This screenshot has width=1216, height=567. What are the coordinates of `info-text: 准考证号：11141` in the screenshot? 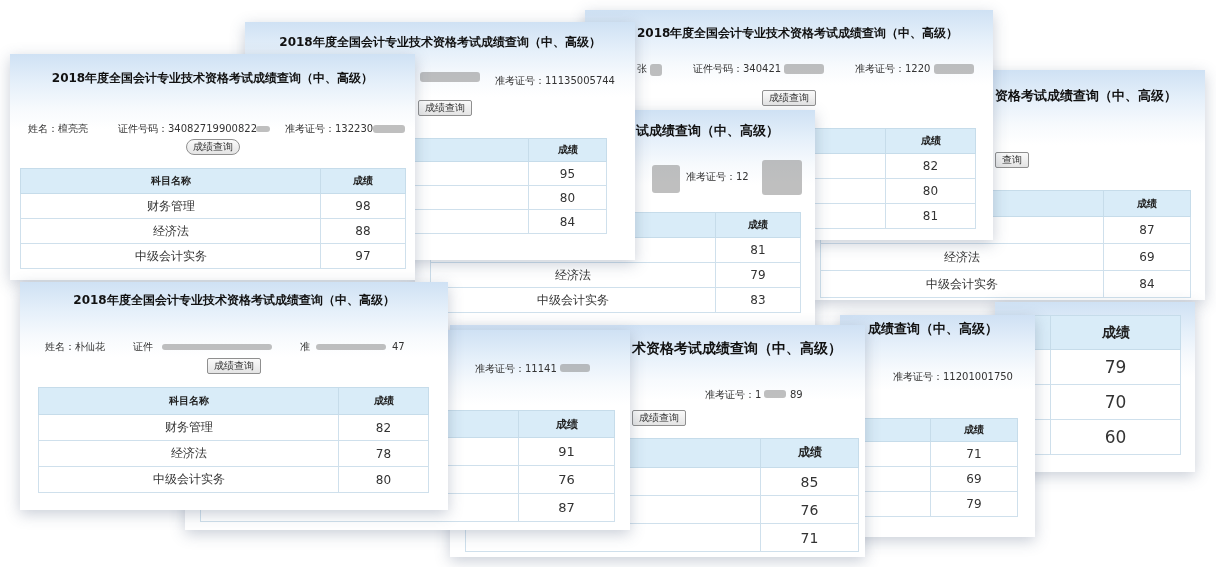 It's located at (516, 369).